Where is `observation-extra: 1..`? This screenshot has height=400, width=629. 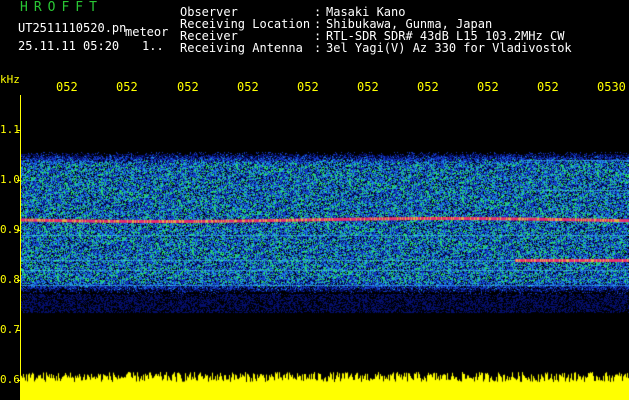
observation-extra: 1.. is located at coordinates (153, 46).